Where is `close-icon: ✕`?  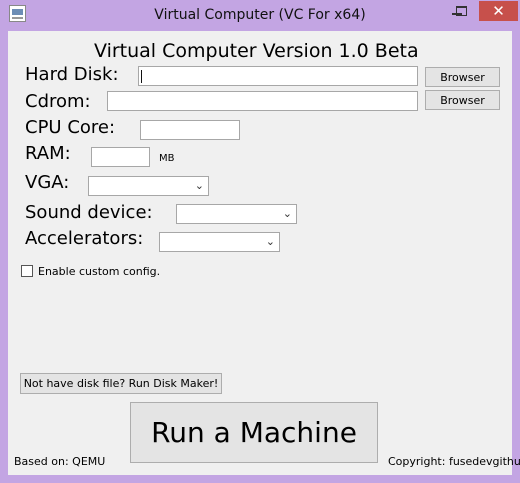
close-icon: ✕ is located at coordinates (498, 11).